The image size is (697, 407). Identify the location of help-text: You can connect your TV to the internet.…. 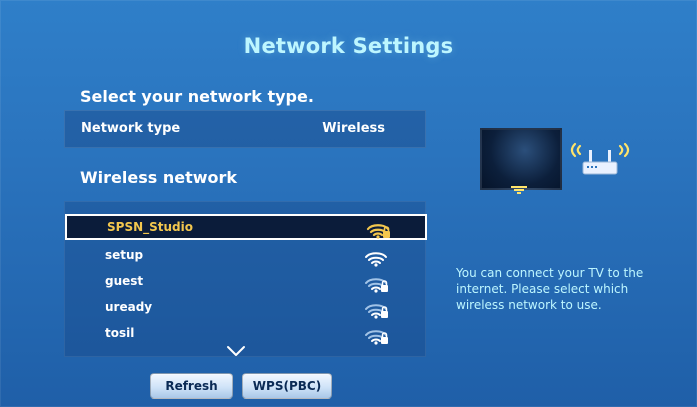
(550, 289).